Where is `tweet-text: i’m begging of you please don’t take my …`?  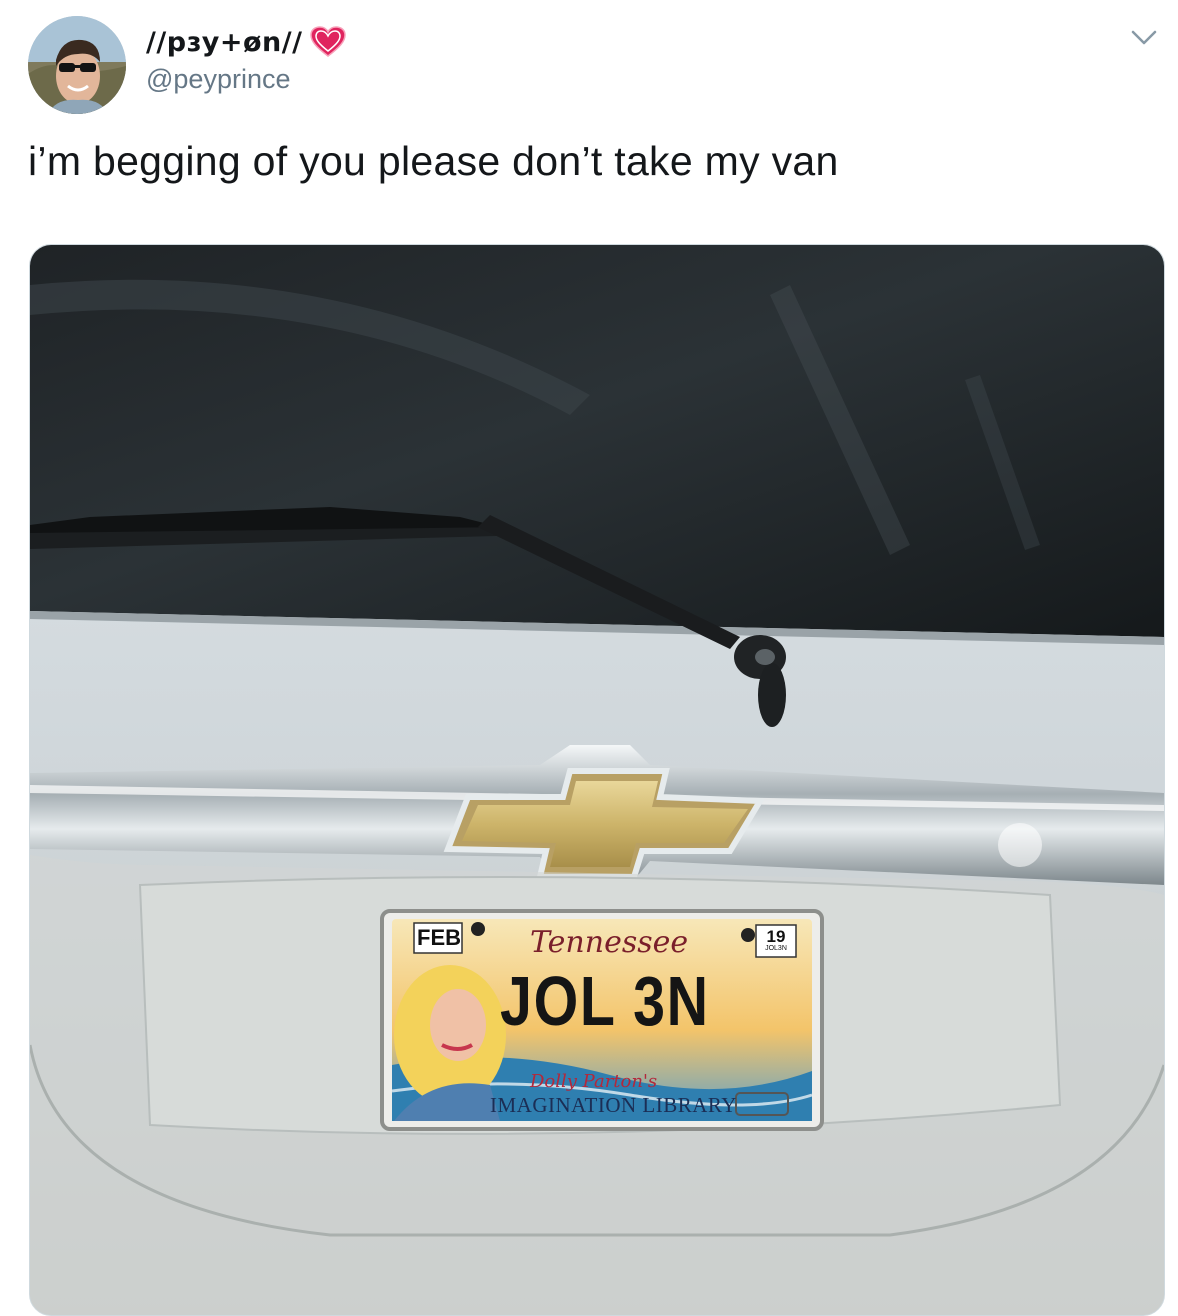 tweet-text: i’m begging of you please don’t take my … is located at coordinates (433, 161).